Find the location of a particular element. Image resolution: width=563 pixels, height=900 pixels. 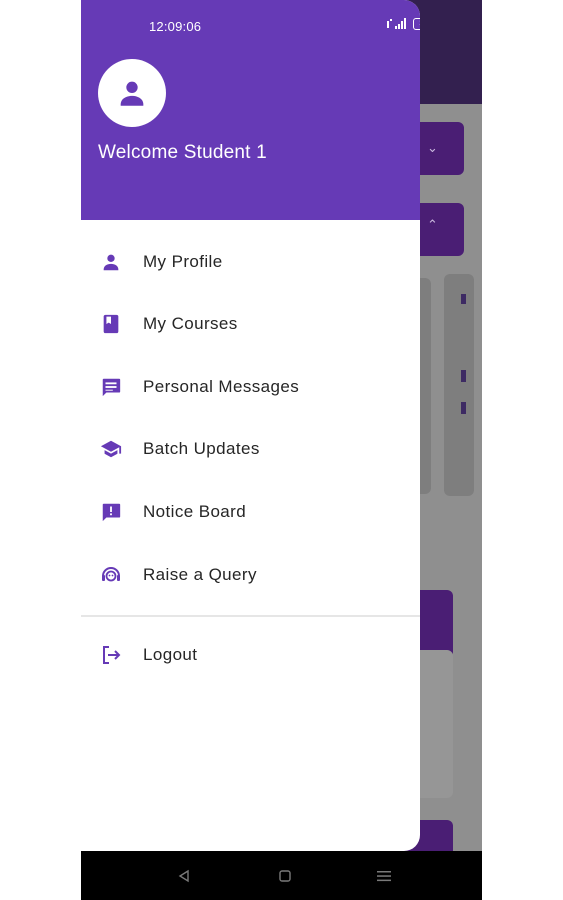

announcement-icon is located at coordinates (111, 512).